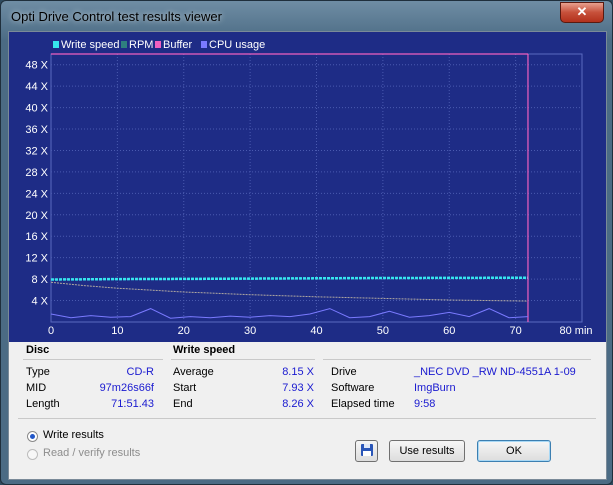  I want to click on write-speed-end-value: 8.26 X, so click(298, 404).